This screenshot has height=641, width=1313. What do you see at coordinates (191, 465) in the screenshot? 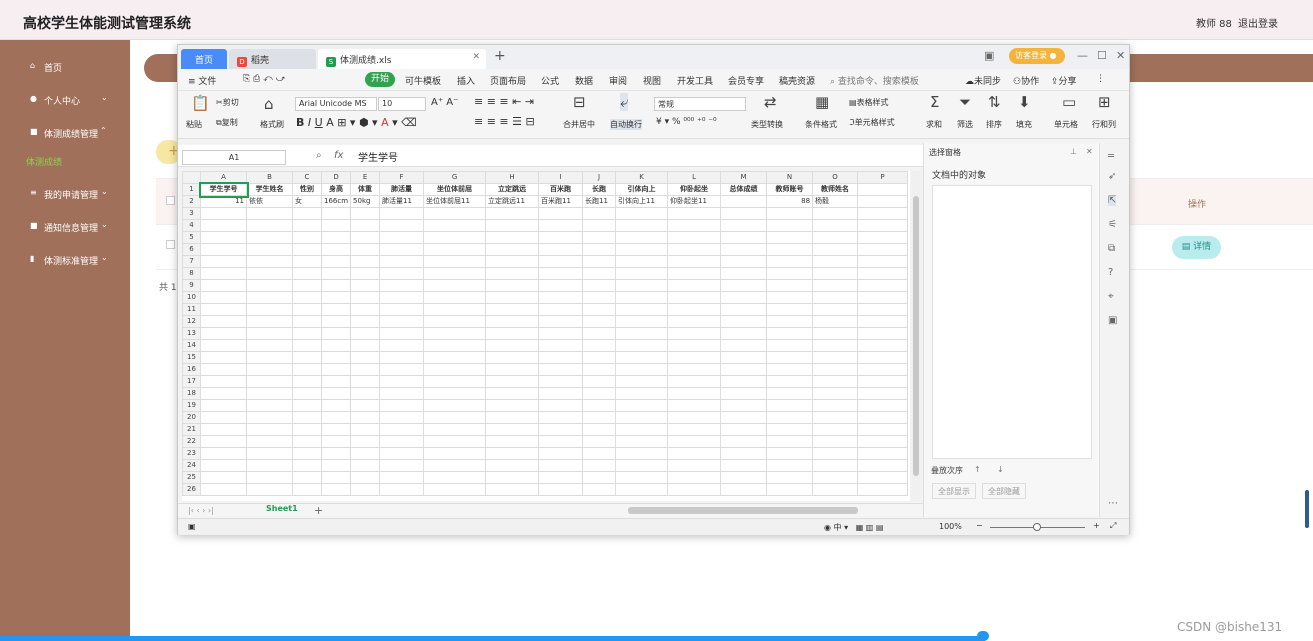
I see `row-header: 24` at bounding box center [191, 465].